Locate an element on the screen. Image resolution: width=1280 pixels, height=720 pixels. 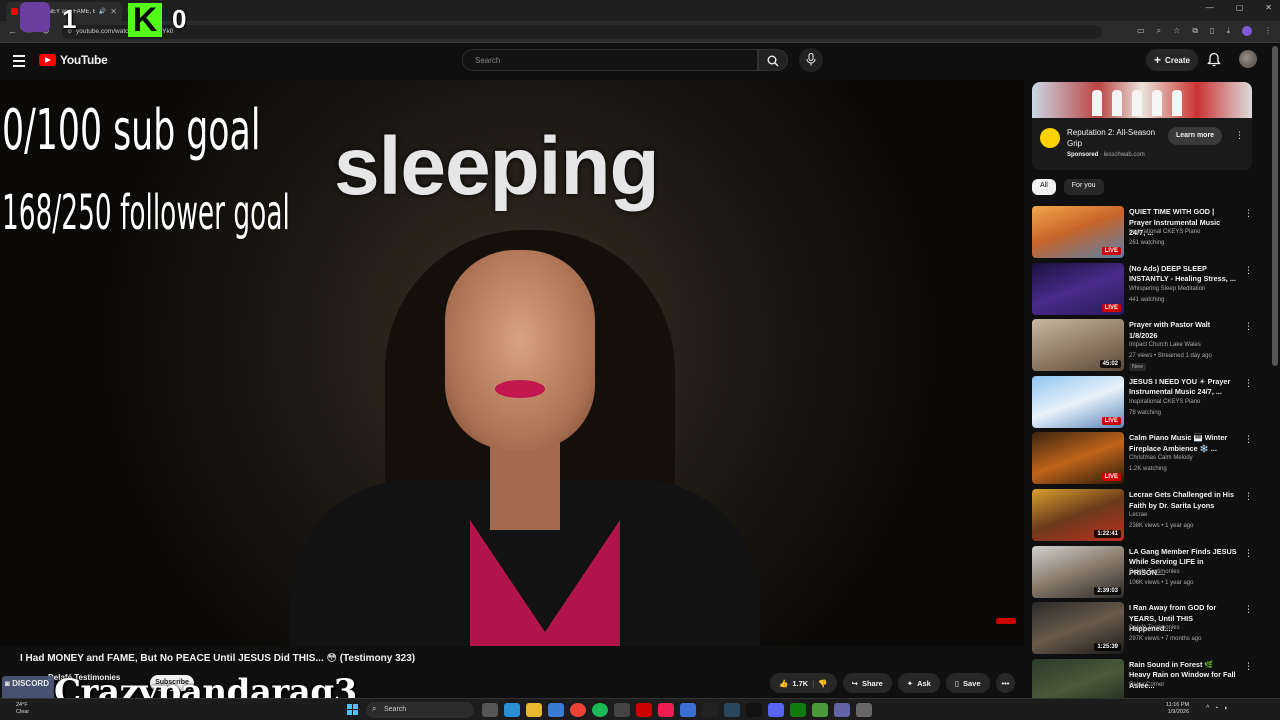
kick-app-icon is located at coordinates (754, 710).